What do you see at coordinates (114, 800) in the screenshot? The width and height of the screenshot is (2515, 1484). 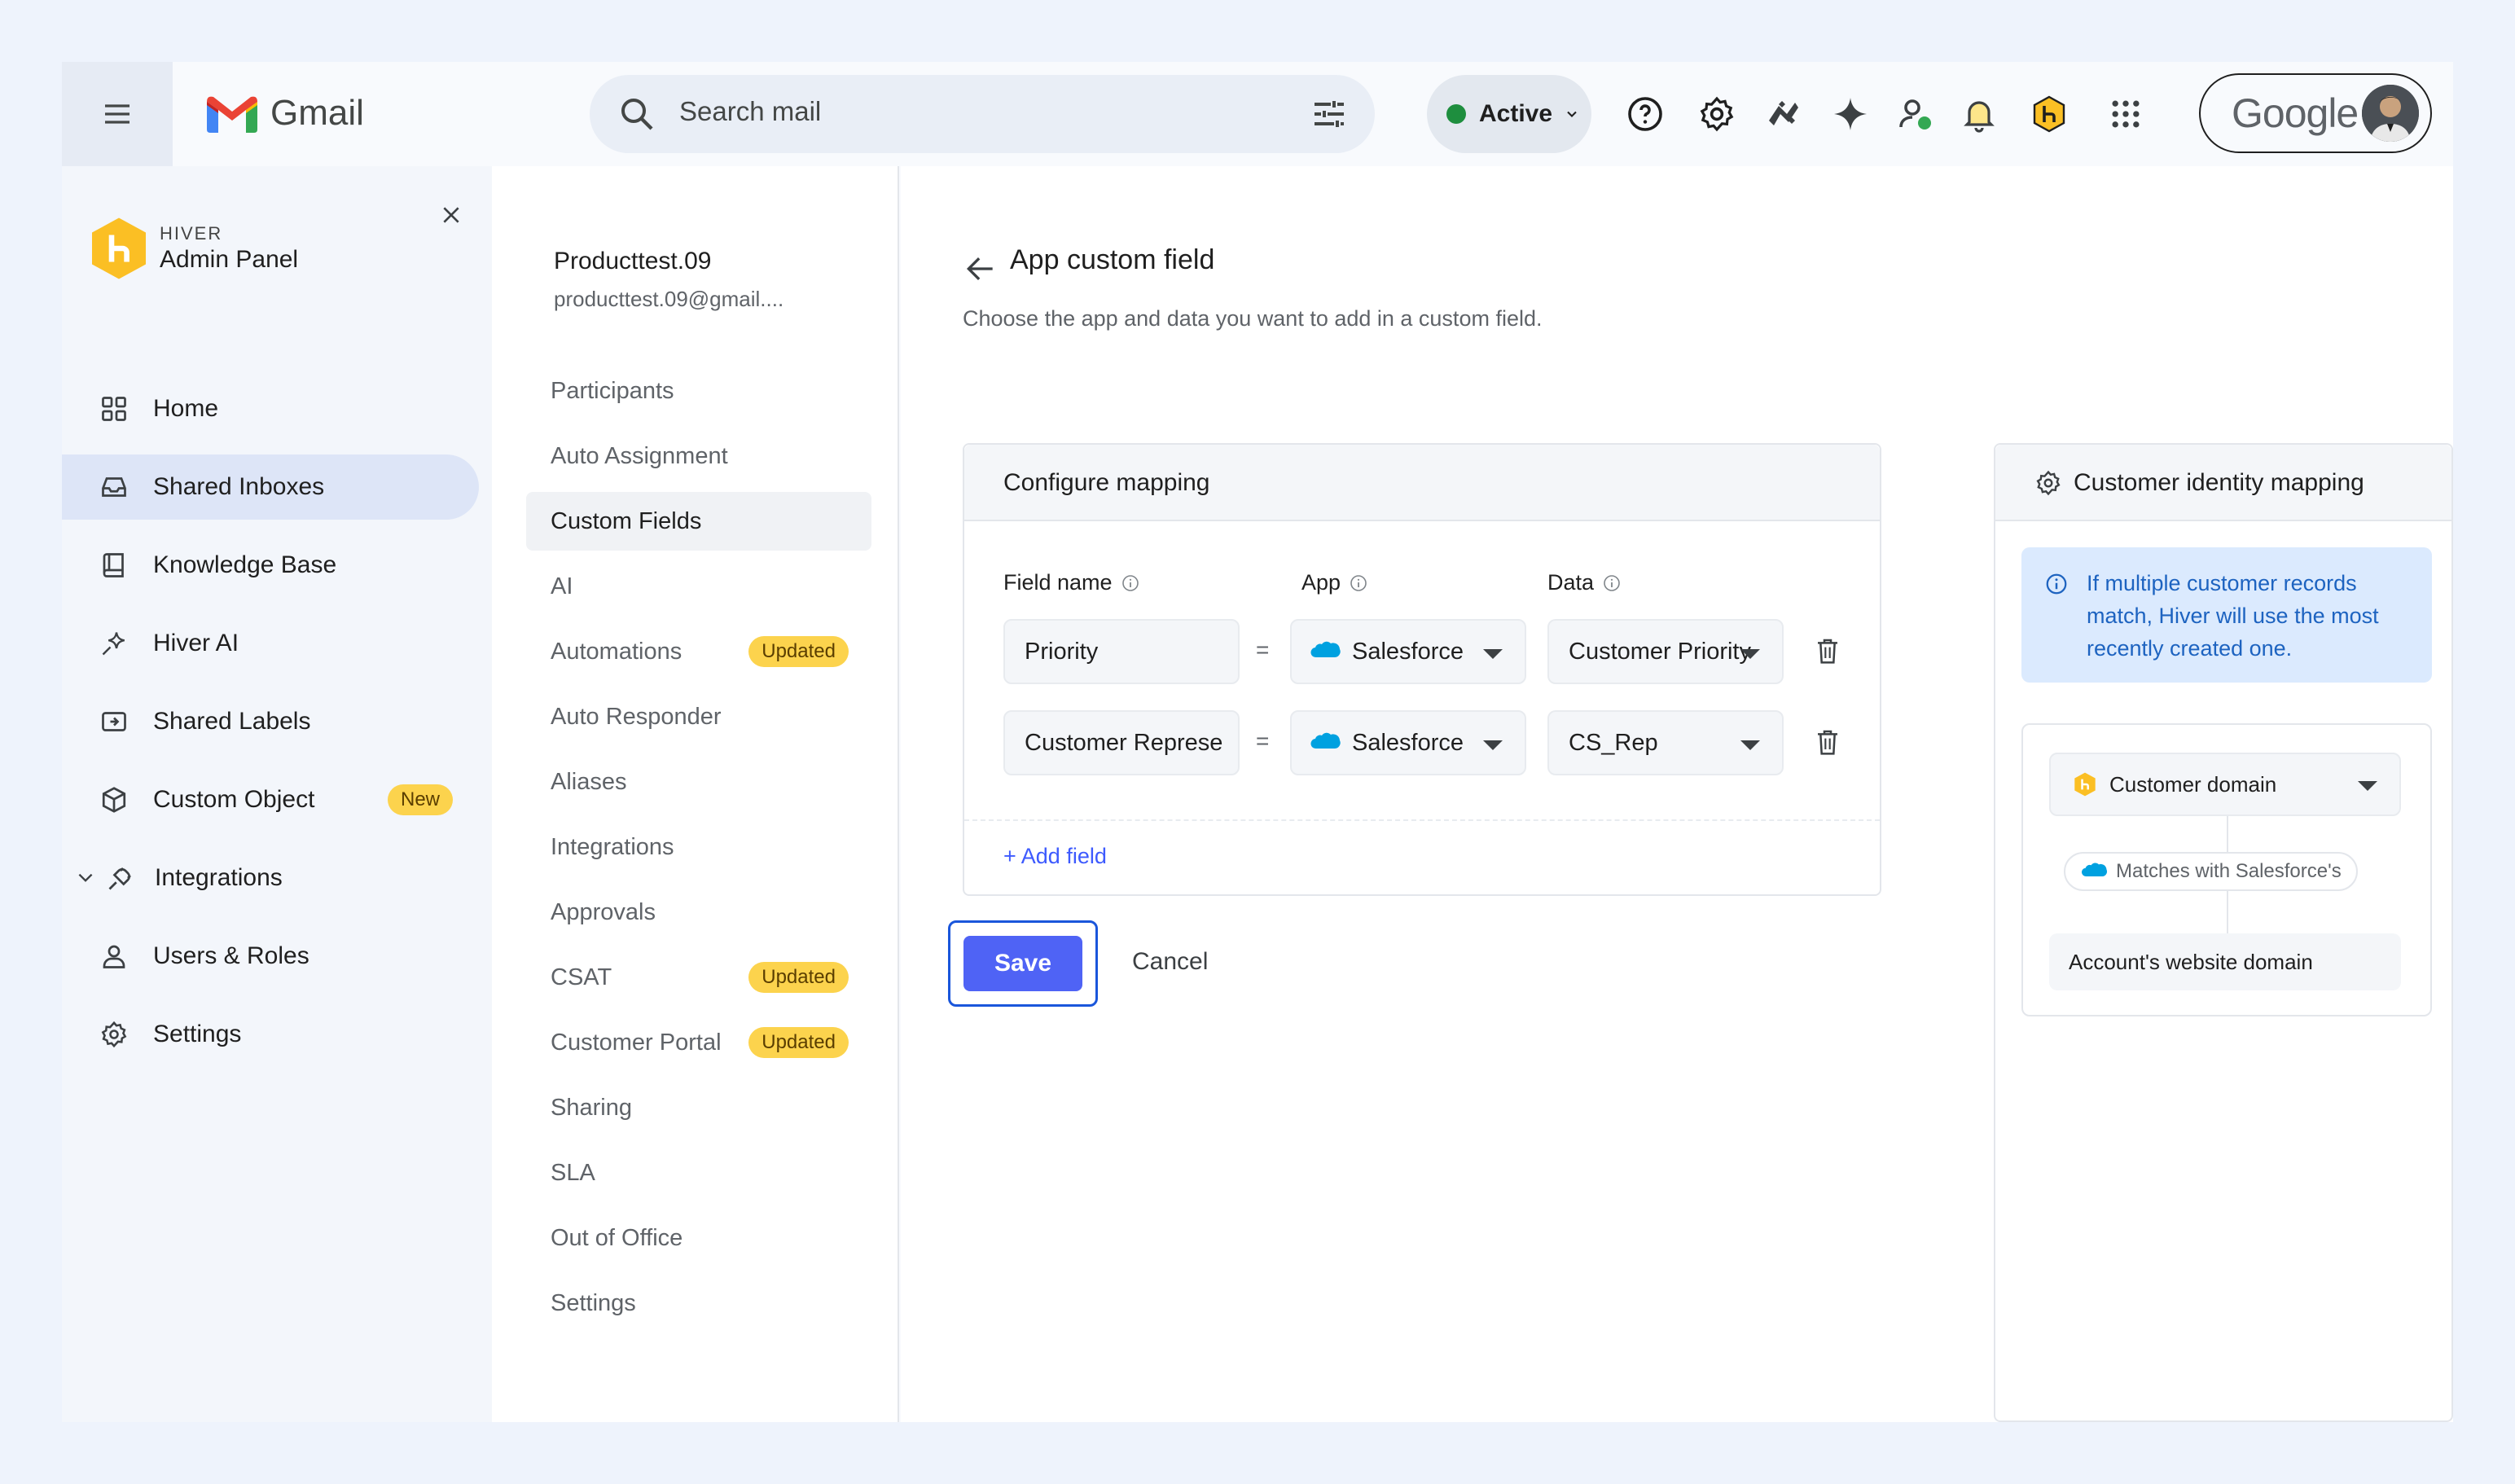 I see `cube-icon` at bounding box center [114, 800].